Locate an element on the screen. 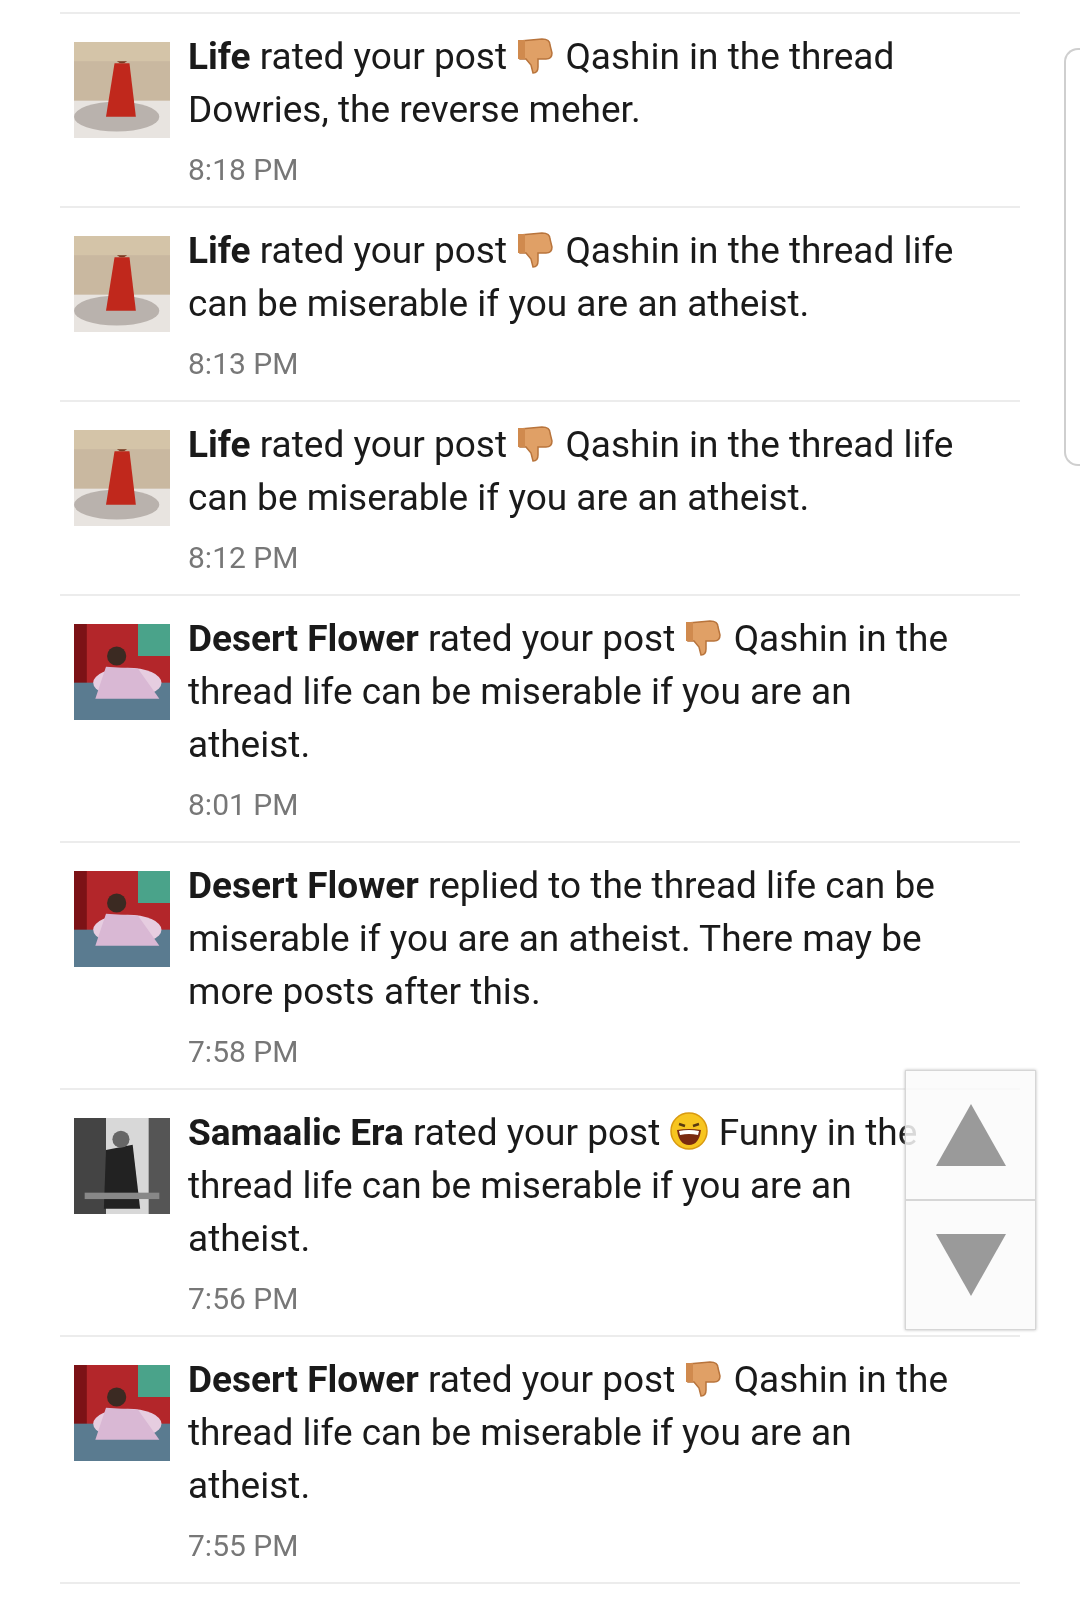 This screenshot has width=1080, height=1619. timestamp: 8:12 PM is located at coordinates (244, 558).